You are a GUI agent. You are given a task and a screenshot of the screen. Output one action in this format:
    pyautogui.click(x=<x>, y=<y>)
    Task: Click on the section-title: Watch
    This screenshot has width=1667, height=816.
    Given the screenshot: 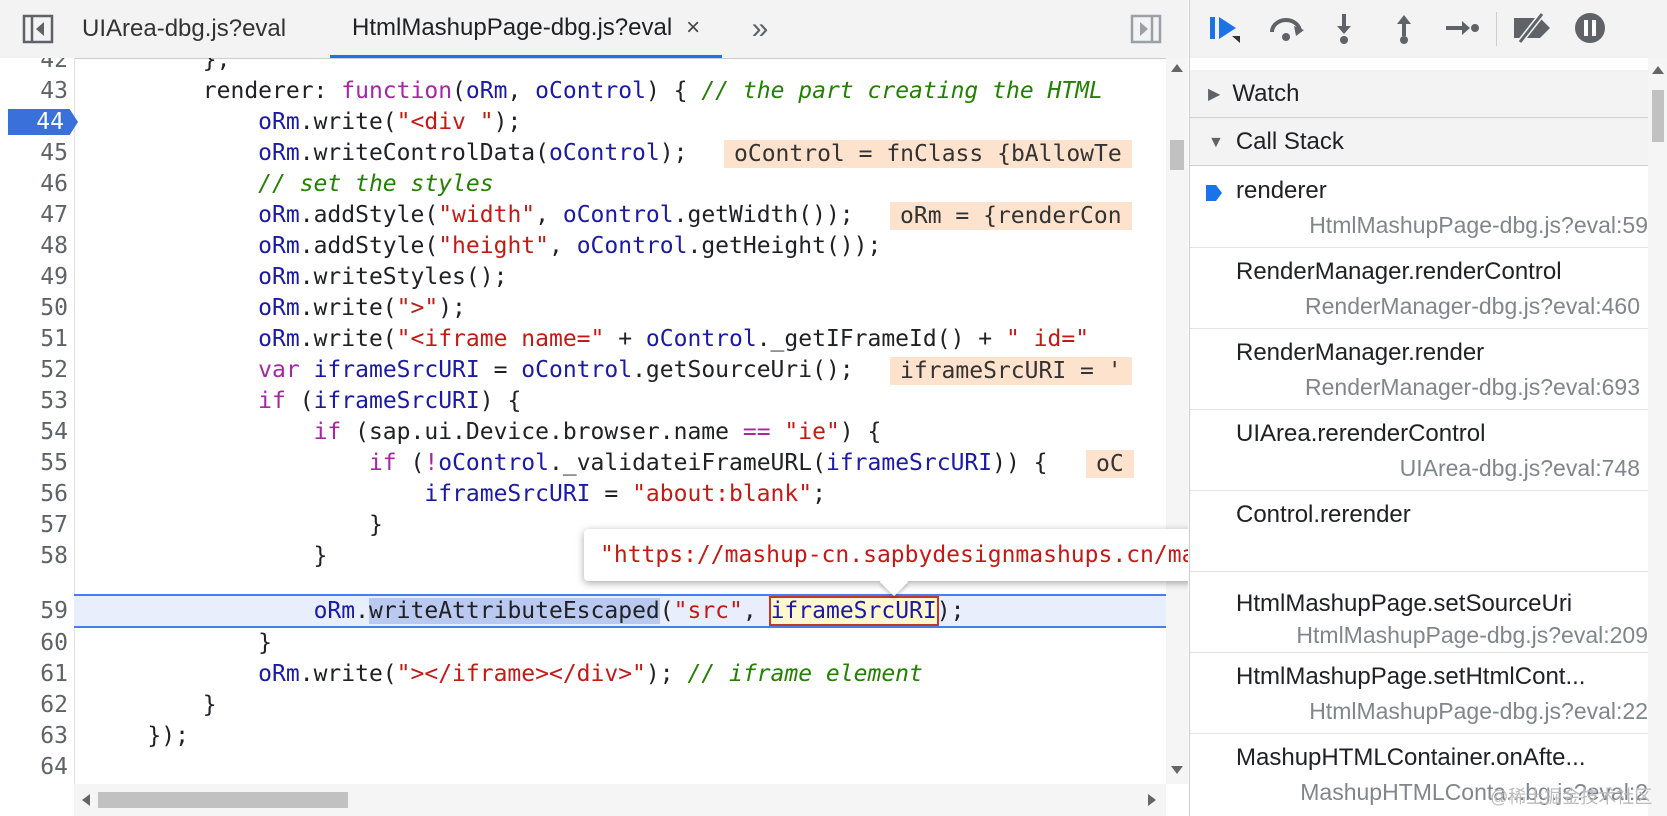 What is the action you would take?
    pyautogui.click(x=1266, y=93)
    